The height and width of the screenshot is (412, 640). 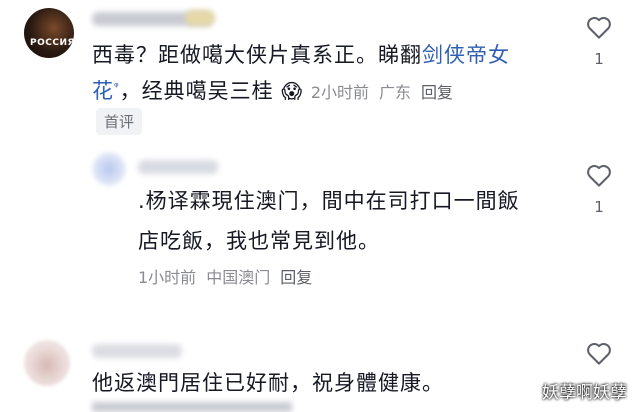 What do you see at coordinates (167, 277) in the screenshot?
I see `comment-time: 1小时前` at bounding box center [167, 277].